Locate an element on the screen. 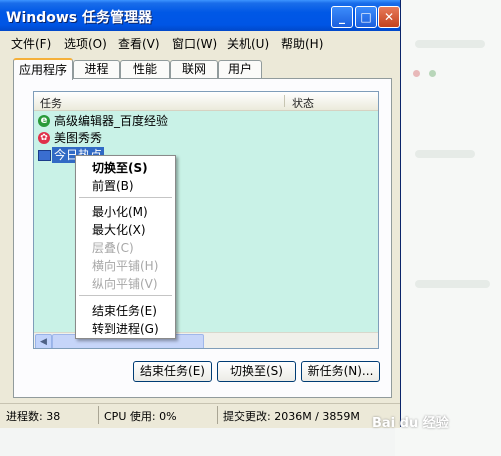  switch-to-button: 切换至(S) is located at coordinates (256, 371).